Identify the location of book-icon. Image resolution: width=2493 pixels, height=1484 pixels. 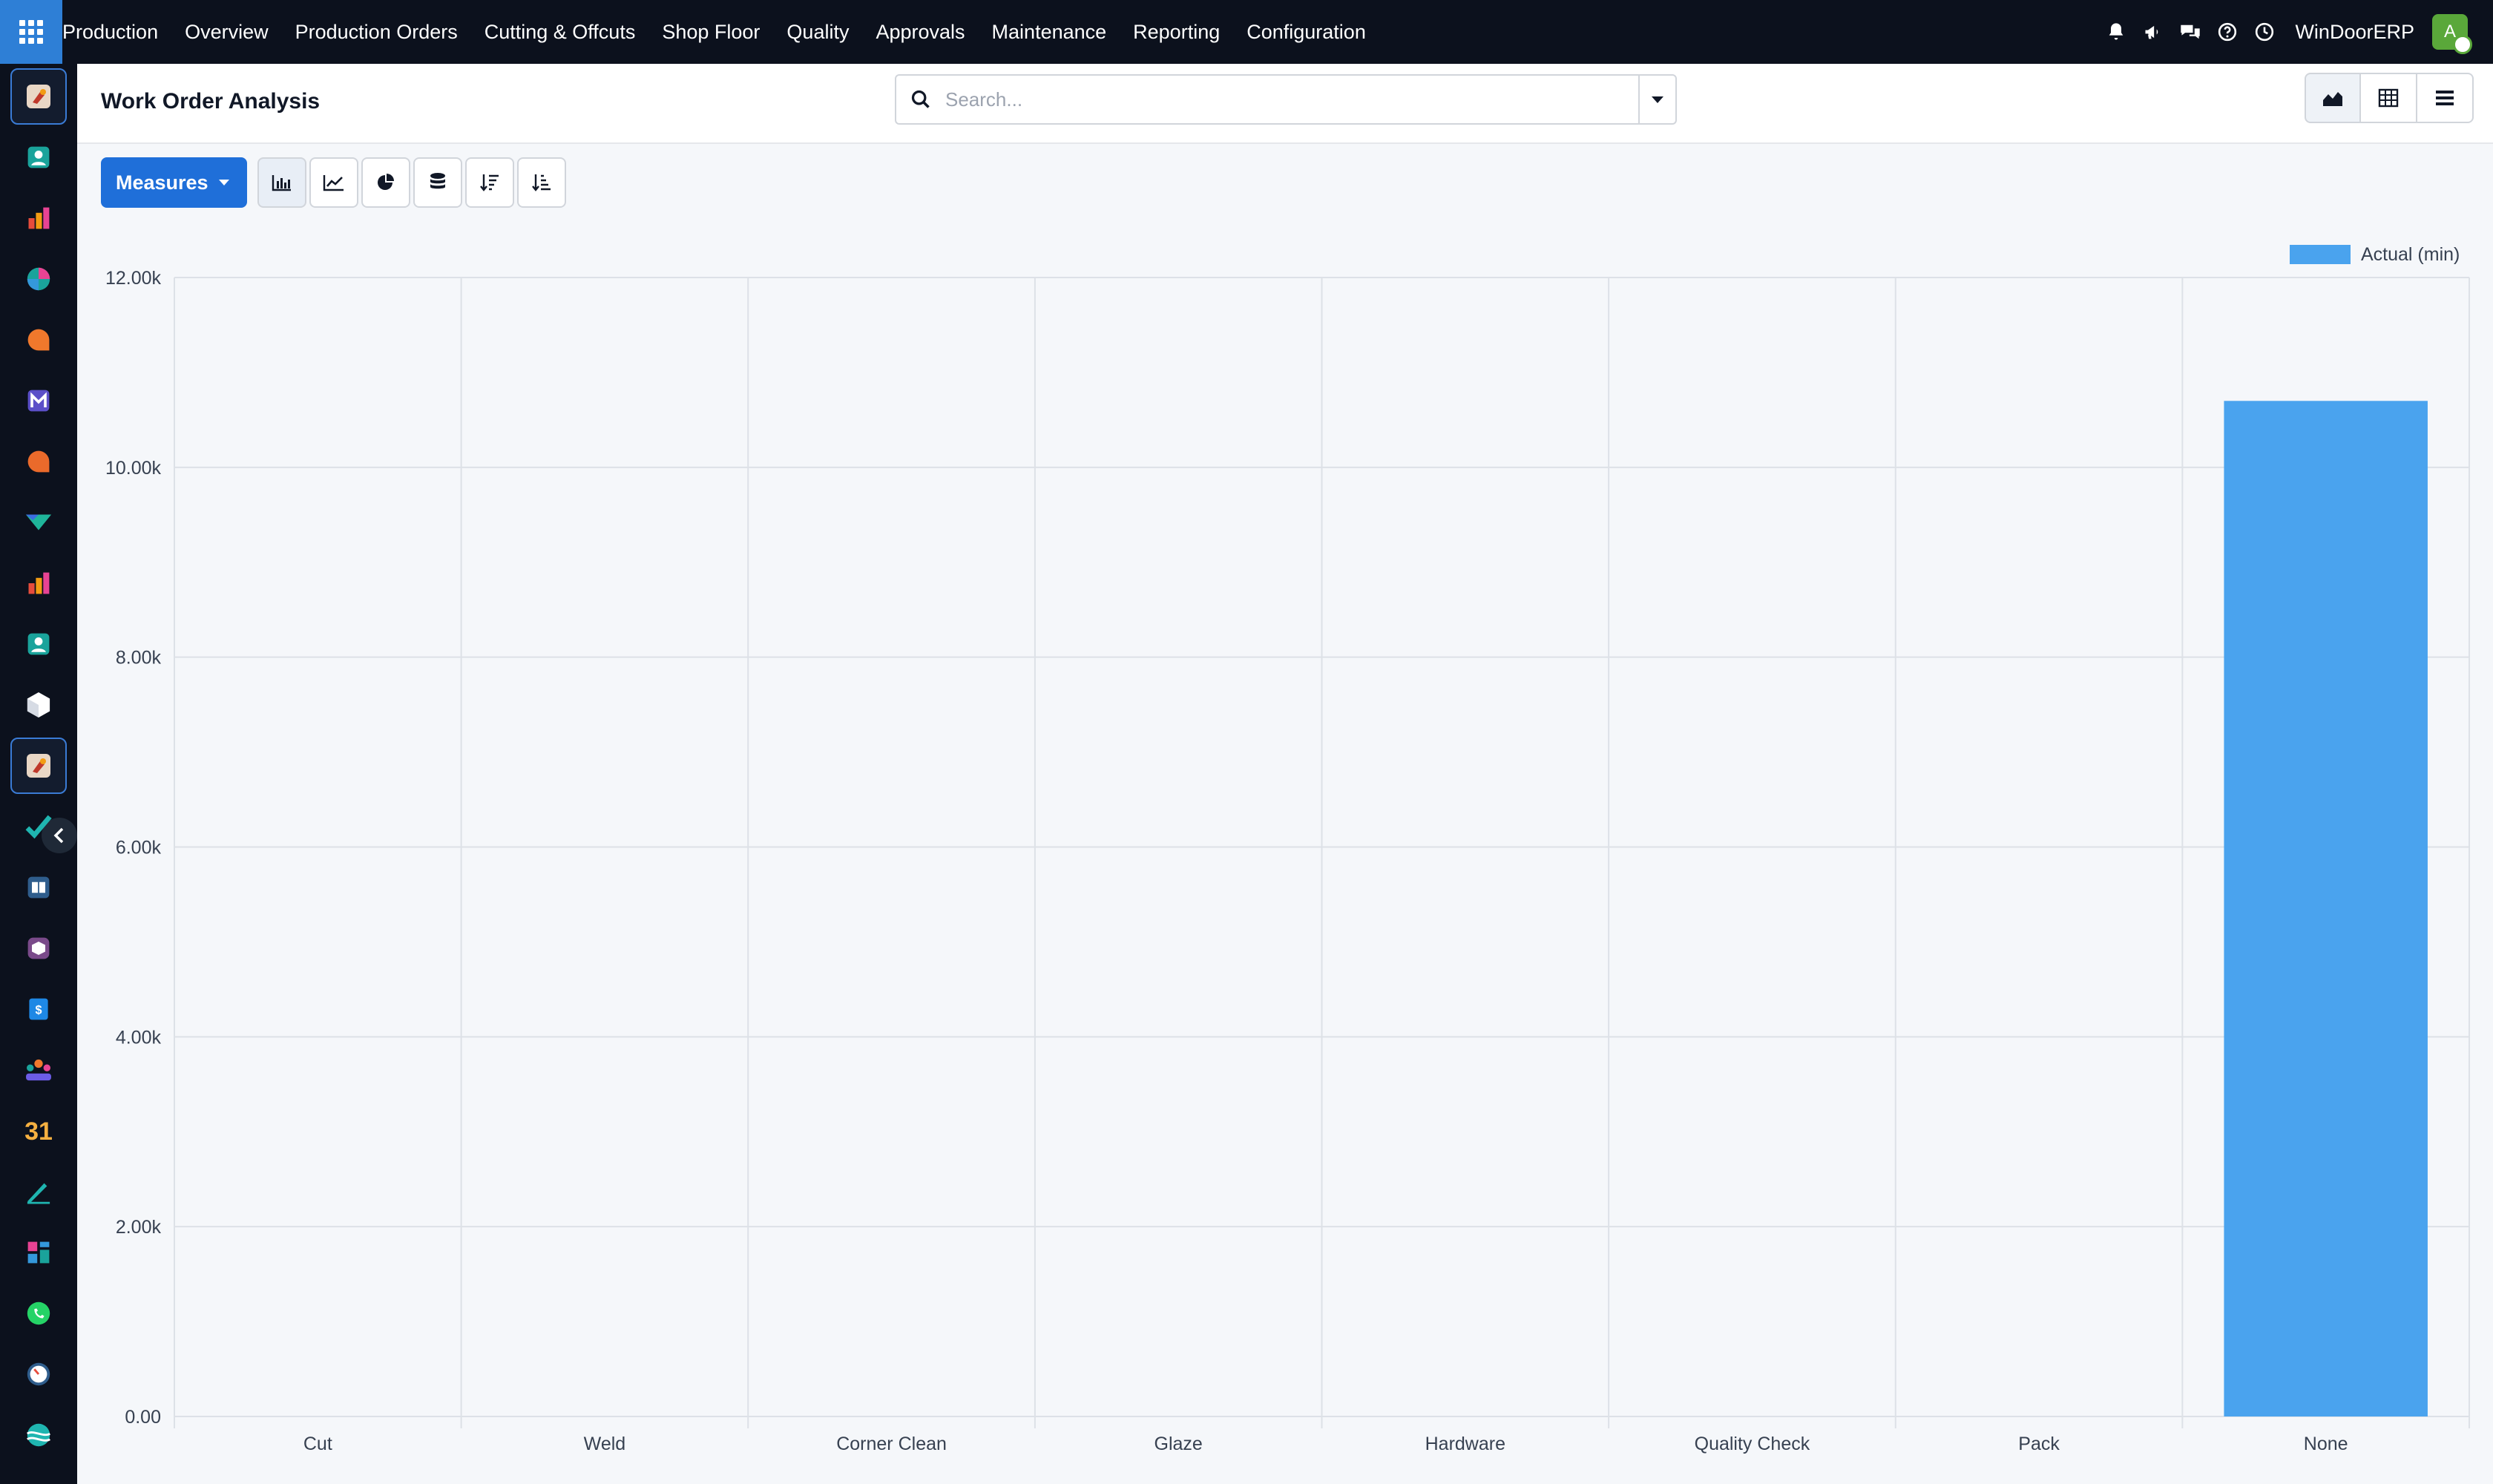
(38, 887).